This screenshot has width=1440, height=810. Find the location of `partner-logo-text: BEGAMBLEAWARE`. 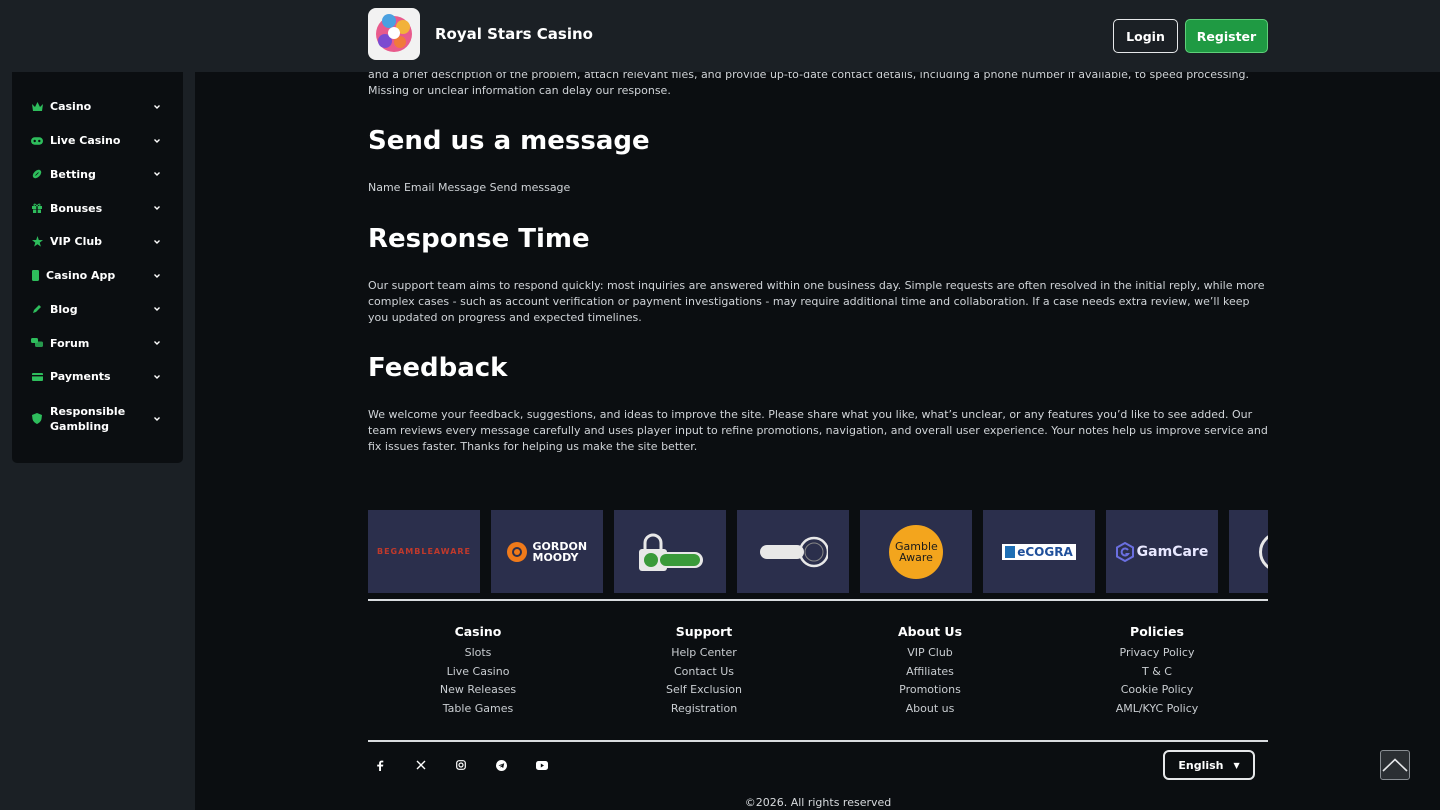

partner-logo-text: BEGAMBLEAWARE is located at coordinates (424, 551).